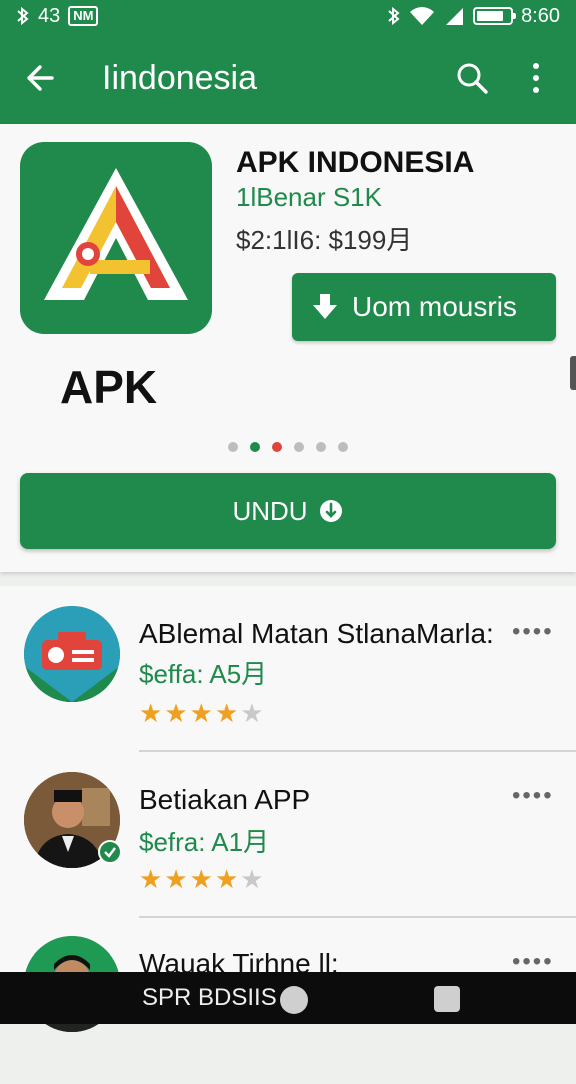  Describe the element at coordinates (330, 511) in the screenshot. I see `gesture-icon` at that location.